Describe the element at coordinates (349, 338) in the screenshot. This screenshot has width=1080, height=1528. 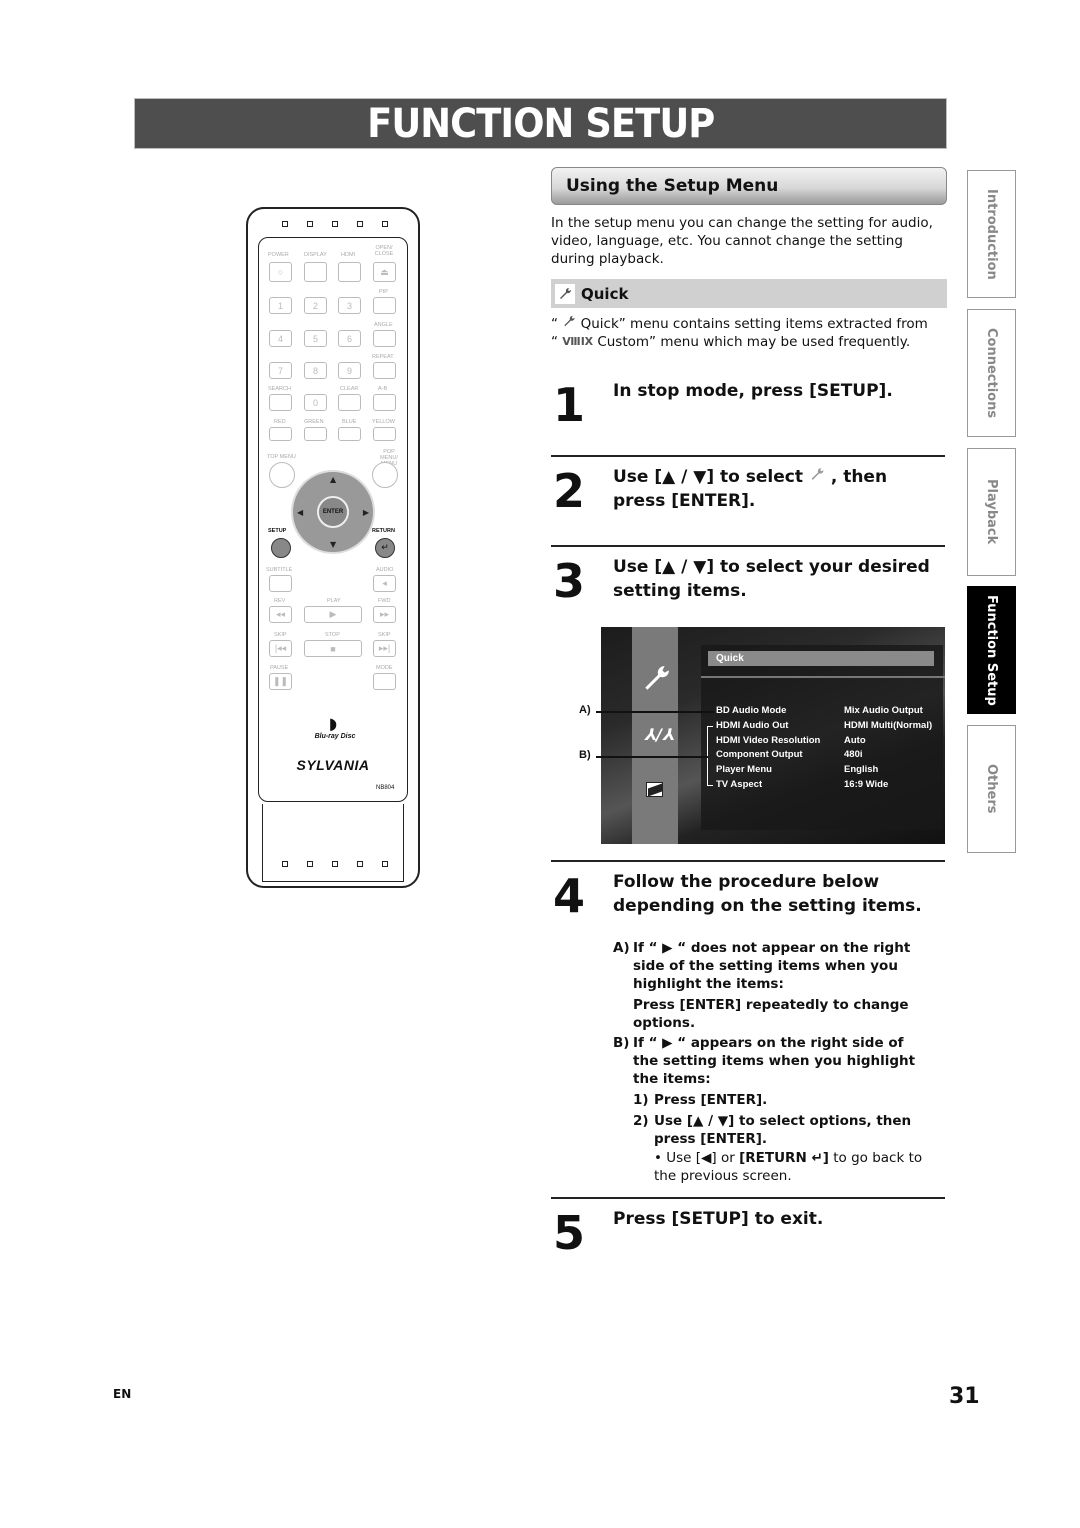
I see `digit-6-button: 6` at that location.